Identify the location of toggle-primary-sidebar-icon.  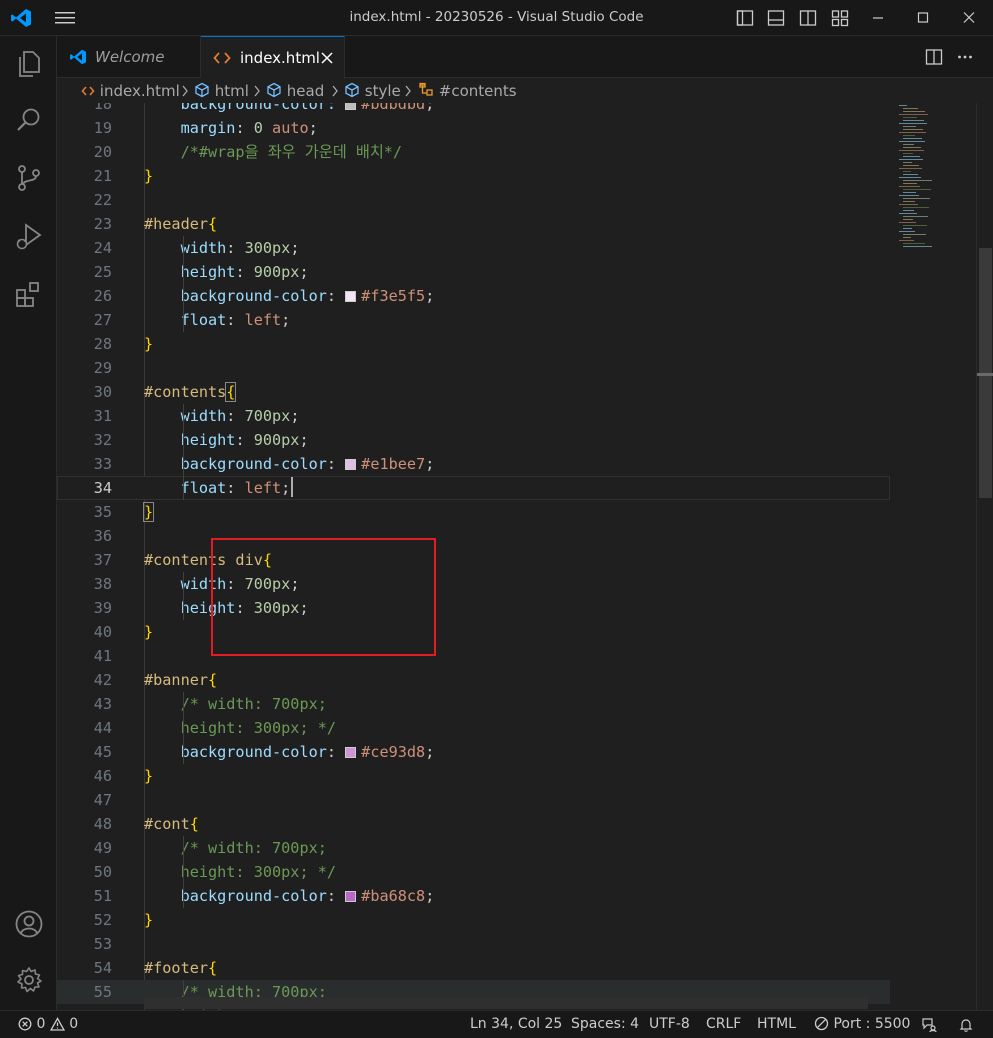
(745, 18).